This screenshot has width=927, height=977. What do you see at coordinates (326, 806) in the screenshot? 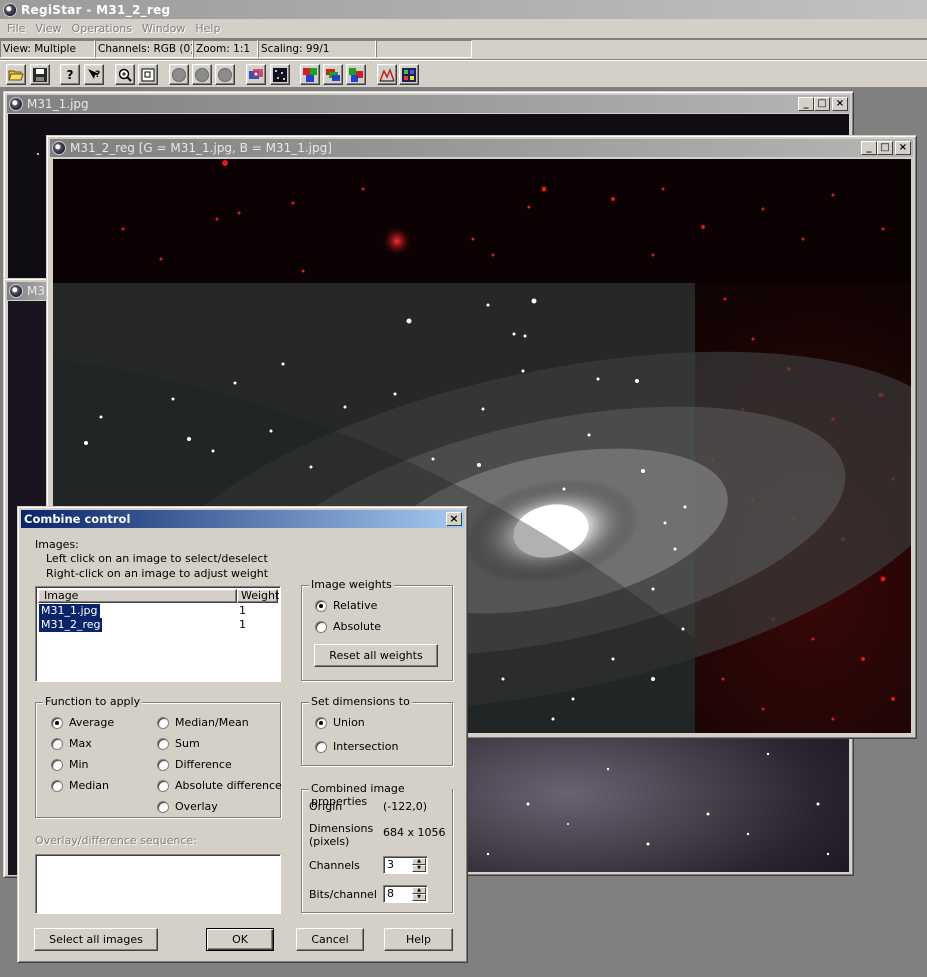
I see `origin-label: Origin` at bounding box center [326, 806].